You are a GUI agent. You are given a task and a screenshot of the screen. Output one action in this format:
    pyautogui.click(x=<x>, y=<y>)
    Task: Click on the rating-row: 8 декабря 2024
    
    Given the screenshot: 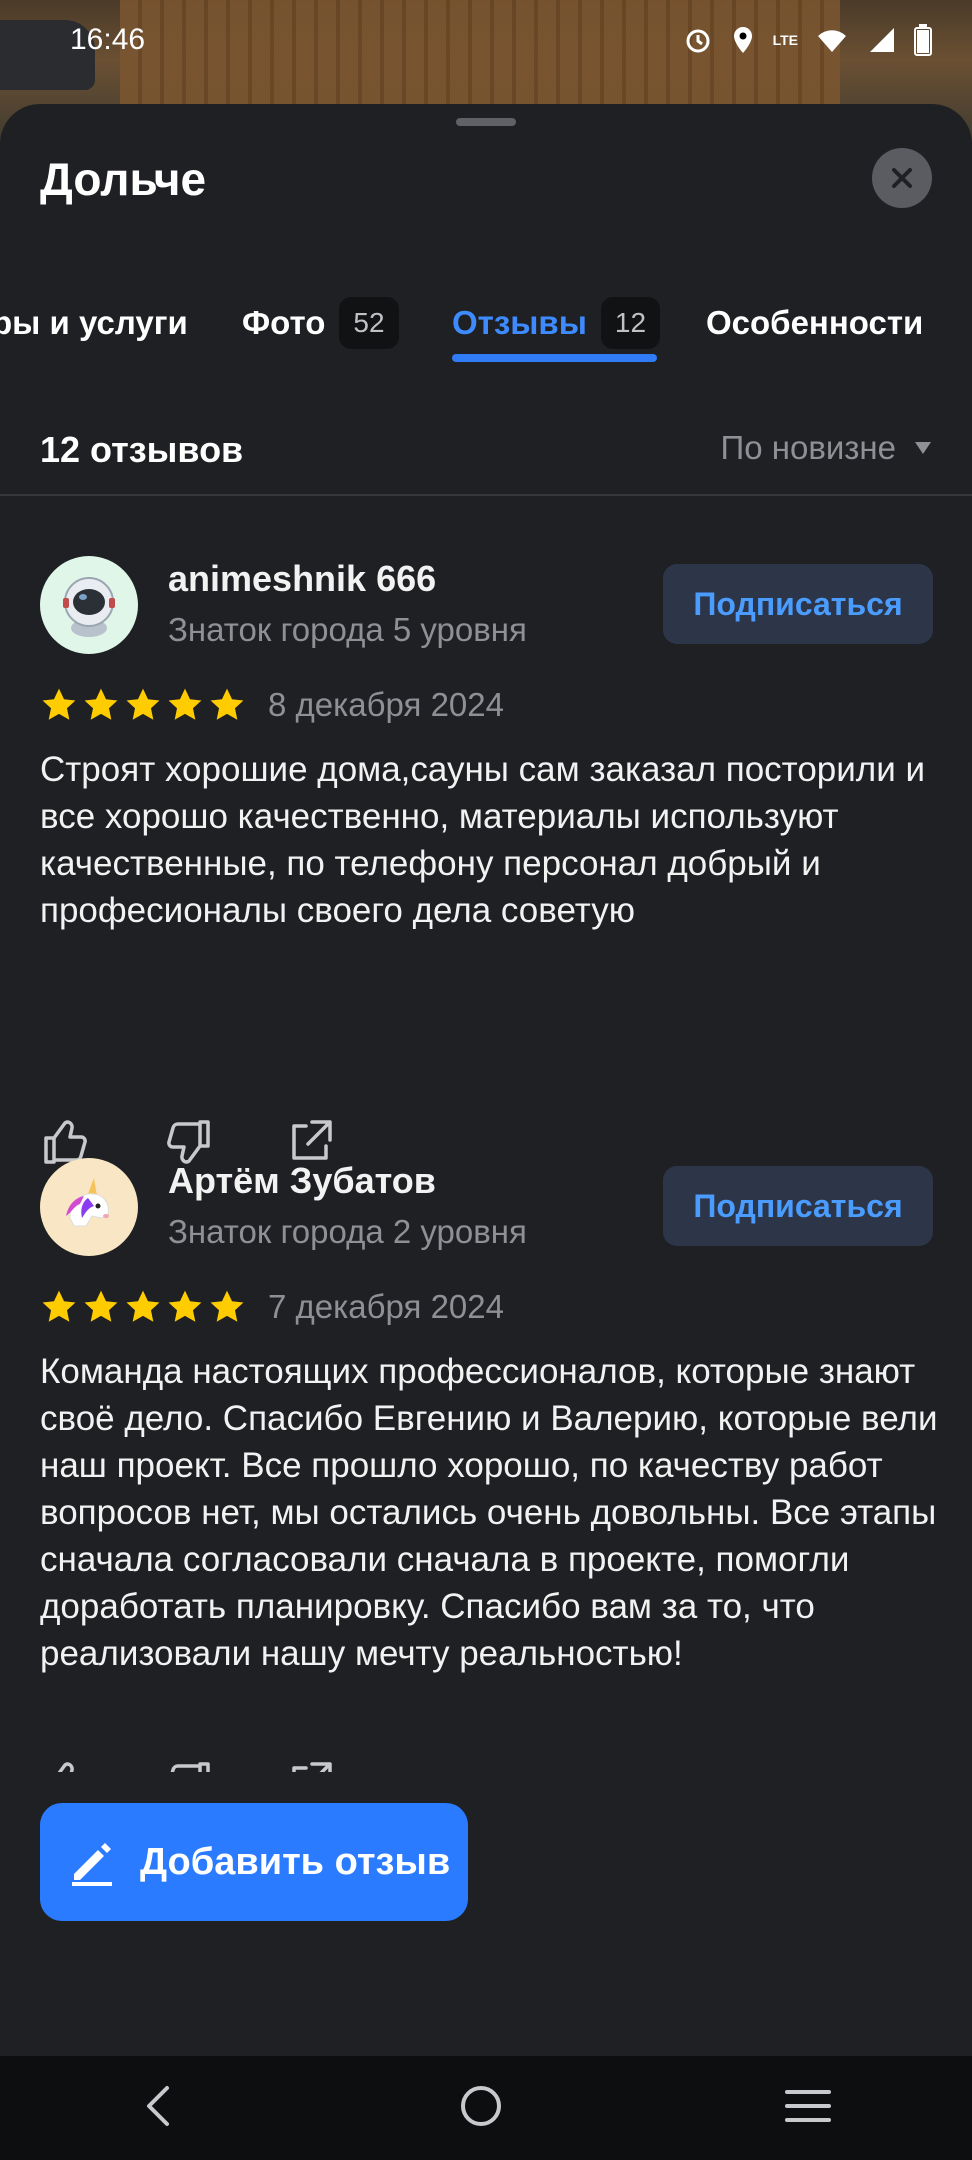 What is the action you would take?
    pyautogui.click(x=272, y=705)
    